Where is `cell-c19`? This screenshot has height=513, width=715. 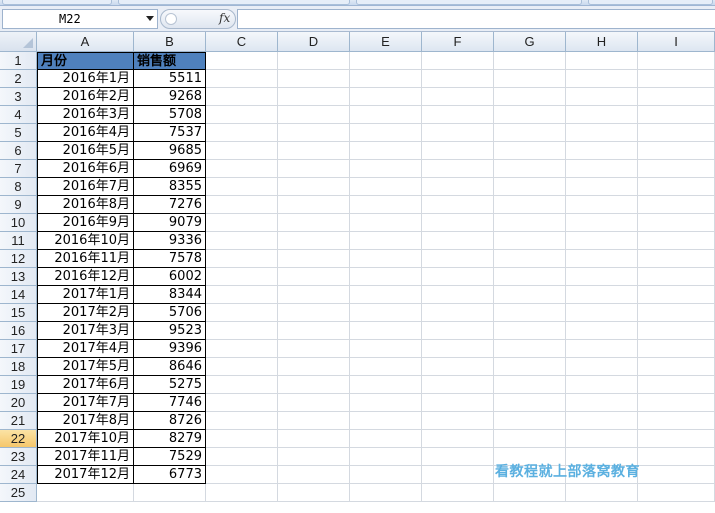
cell-c19 is located at coordinates (242, 385).